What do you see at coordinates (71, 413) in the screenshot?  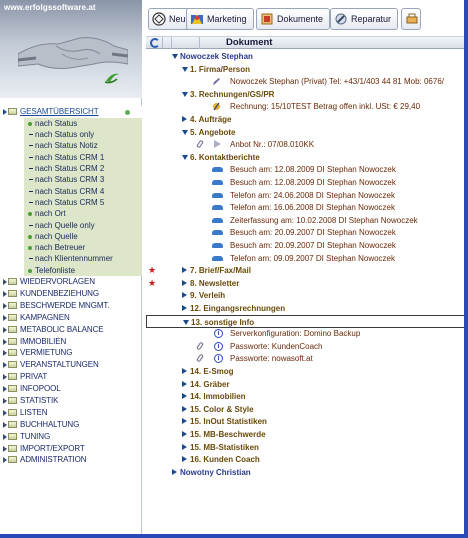 I see `nav-item: LISTEN` at bounding box center [71, 413].